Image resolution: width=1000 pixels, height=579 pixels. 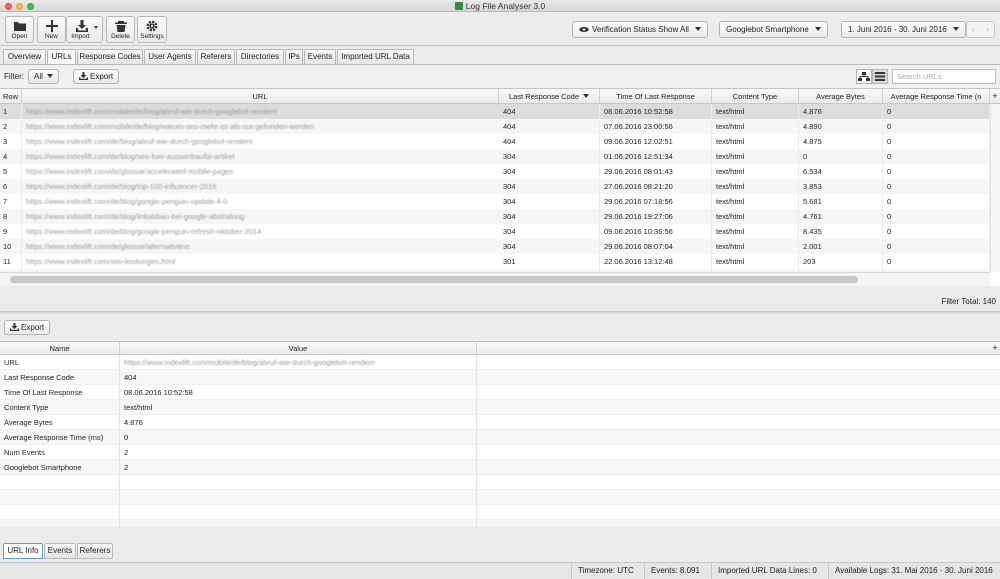 What do you see at coordinates (500, 422) in the screenshot?
I see `detail-row: Average Bytes 4.876` at bounding box center [500, 422].